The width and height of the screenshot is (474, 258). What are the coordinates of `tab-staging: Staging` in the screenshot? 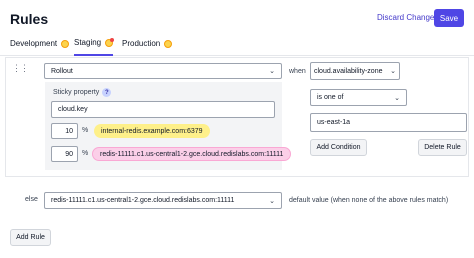 It's located at (94, 46).